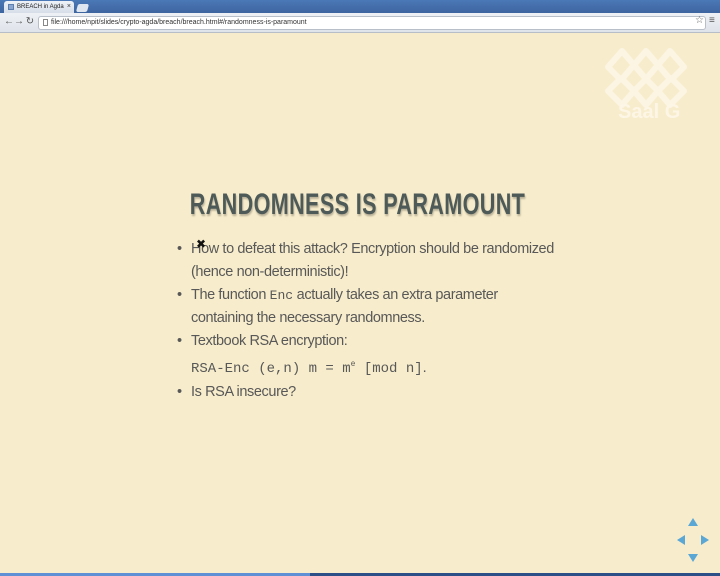  I want to click on tab-title: BREACH in Agda, so click(40, 7).